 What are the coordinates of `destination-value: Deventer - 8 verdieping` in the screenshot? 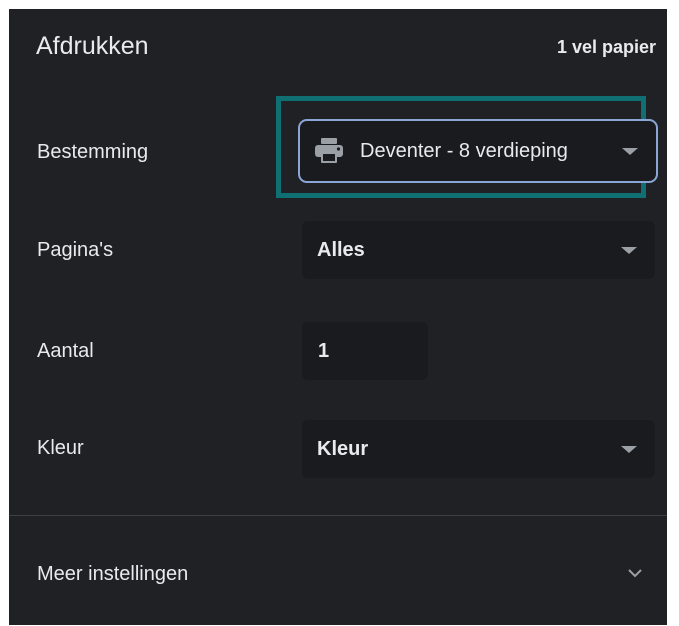 It's located at (464, 151).